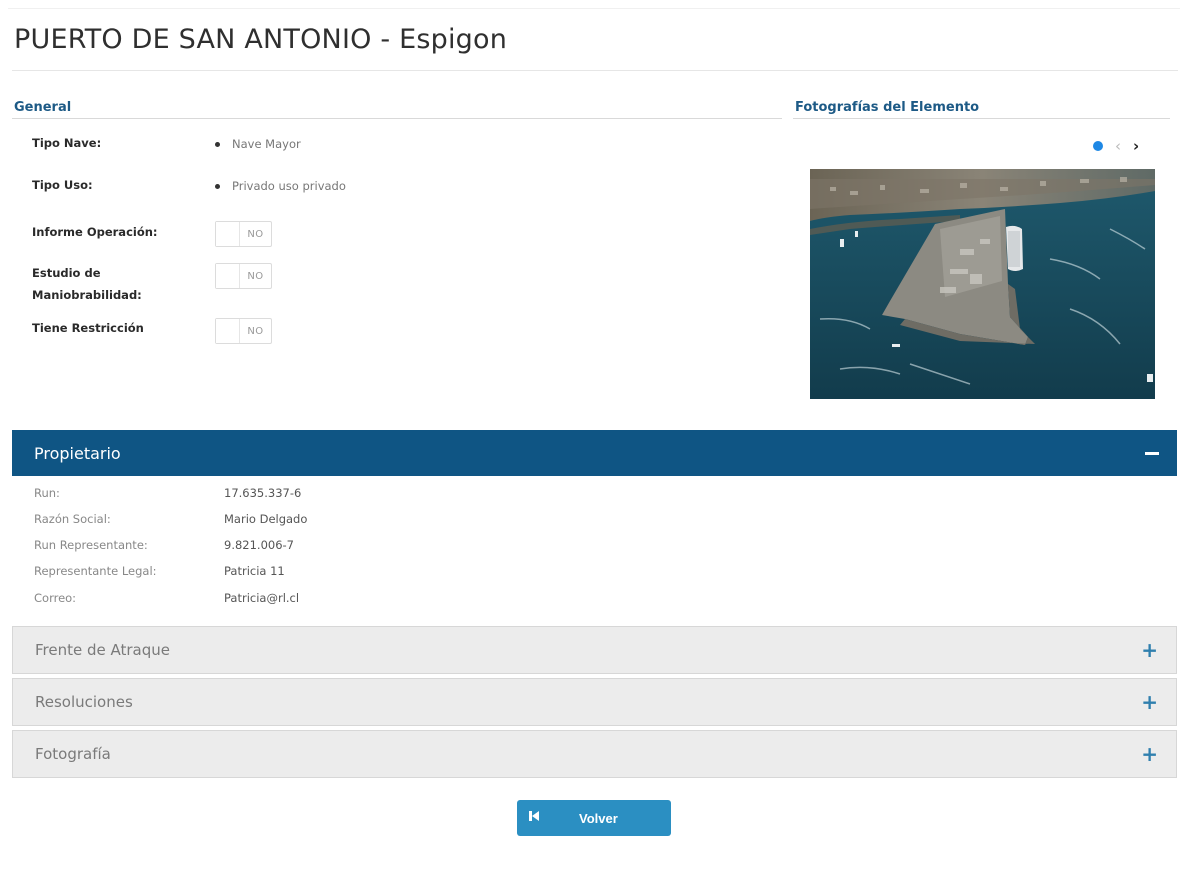 The height and width of the screenshot is (892, 1188). What do you see at coordinates (259, 545) in the screenshot?
I see `run-representante-value: 9.821.006-7` at bounding box center [259, 545].